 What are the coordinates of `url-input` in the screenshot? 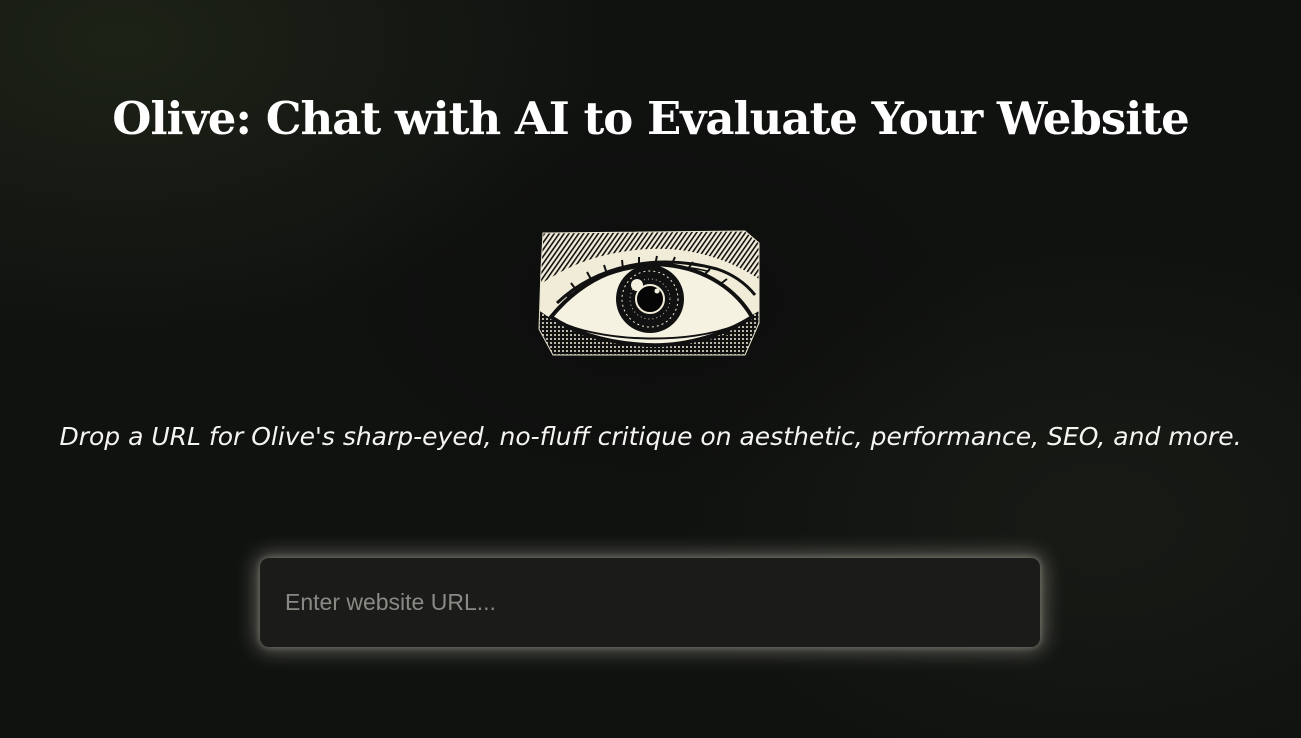 It's located at (650, 602).